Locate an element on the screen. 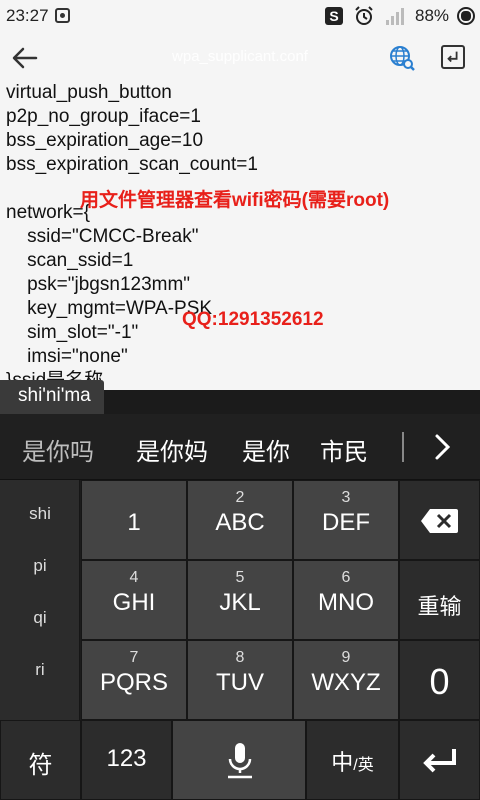 The height and width of the screenshot is (800, 480). file-line: imsi="none" is located at coordinates (67, 356).